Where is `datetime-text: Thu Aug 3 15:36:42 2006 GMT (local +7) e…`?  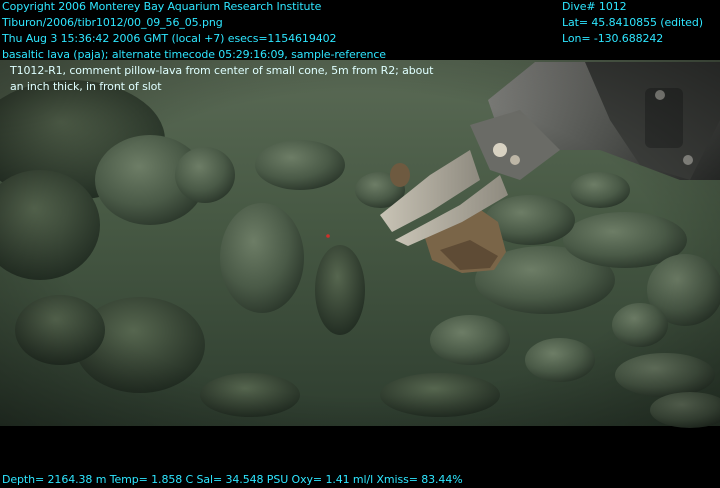 datetime-text: Thu Aug 3 15:36:42 2006 GMT (local +7) e… is located at coordinates (169, 38).